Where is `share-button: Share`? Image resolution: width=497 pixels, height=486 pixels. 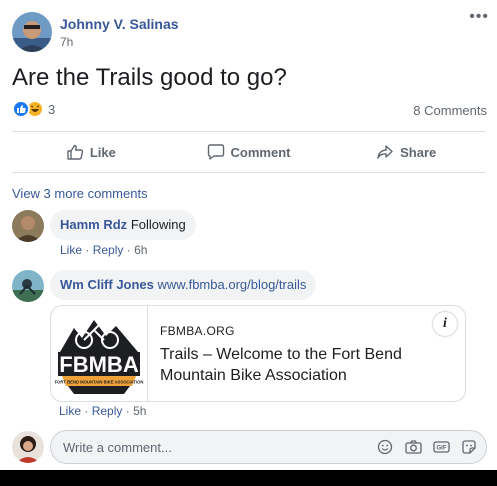
share-button: Share is located at coordinates (406, 152).